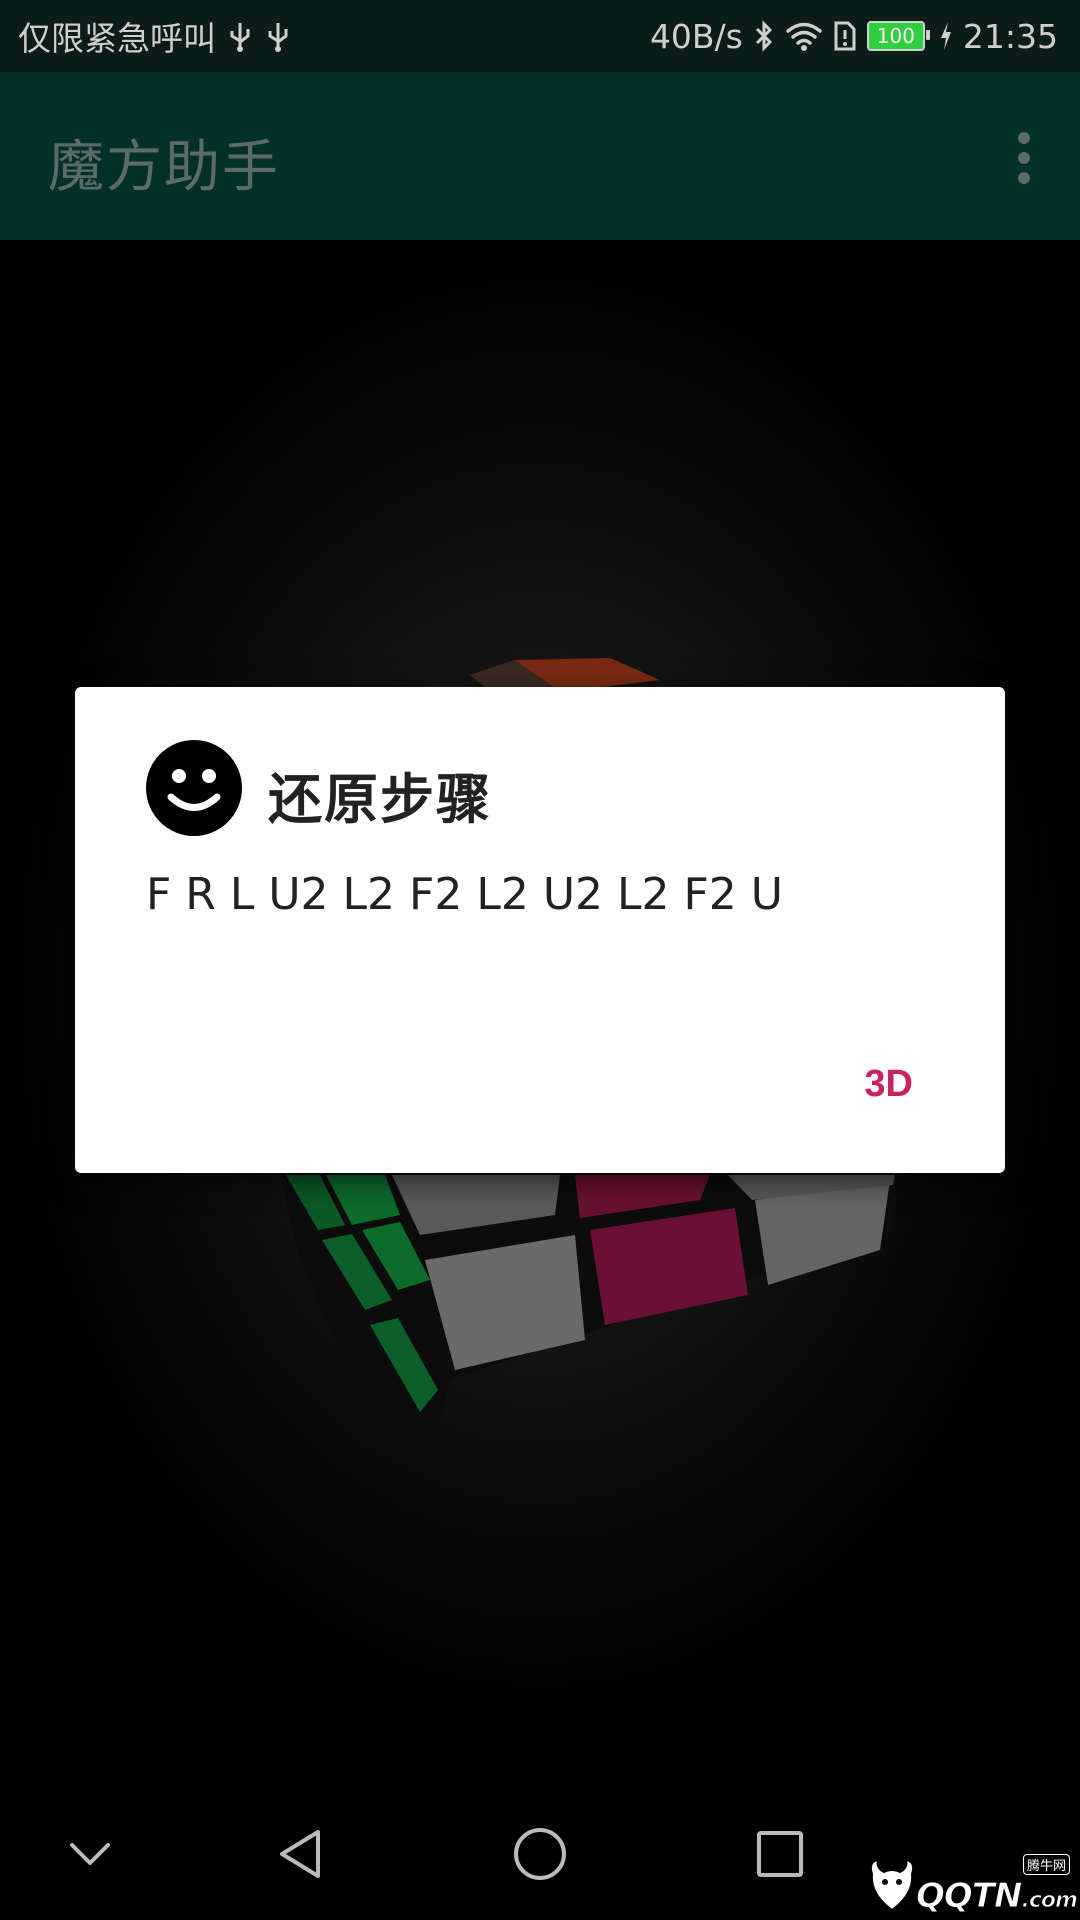  I want to click on wifi-icon, so click(804, 36).